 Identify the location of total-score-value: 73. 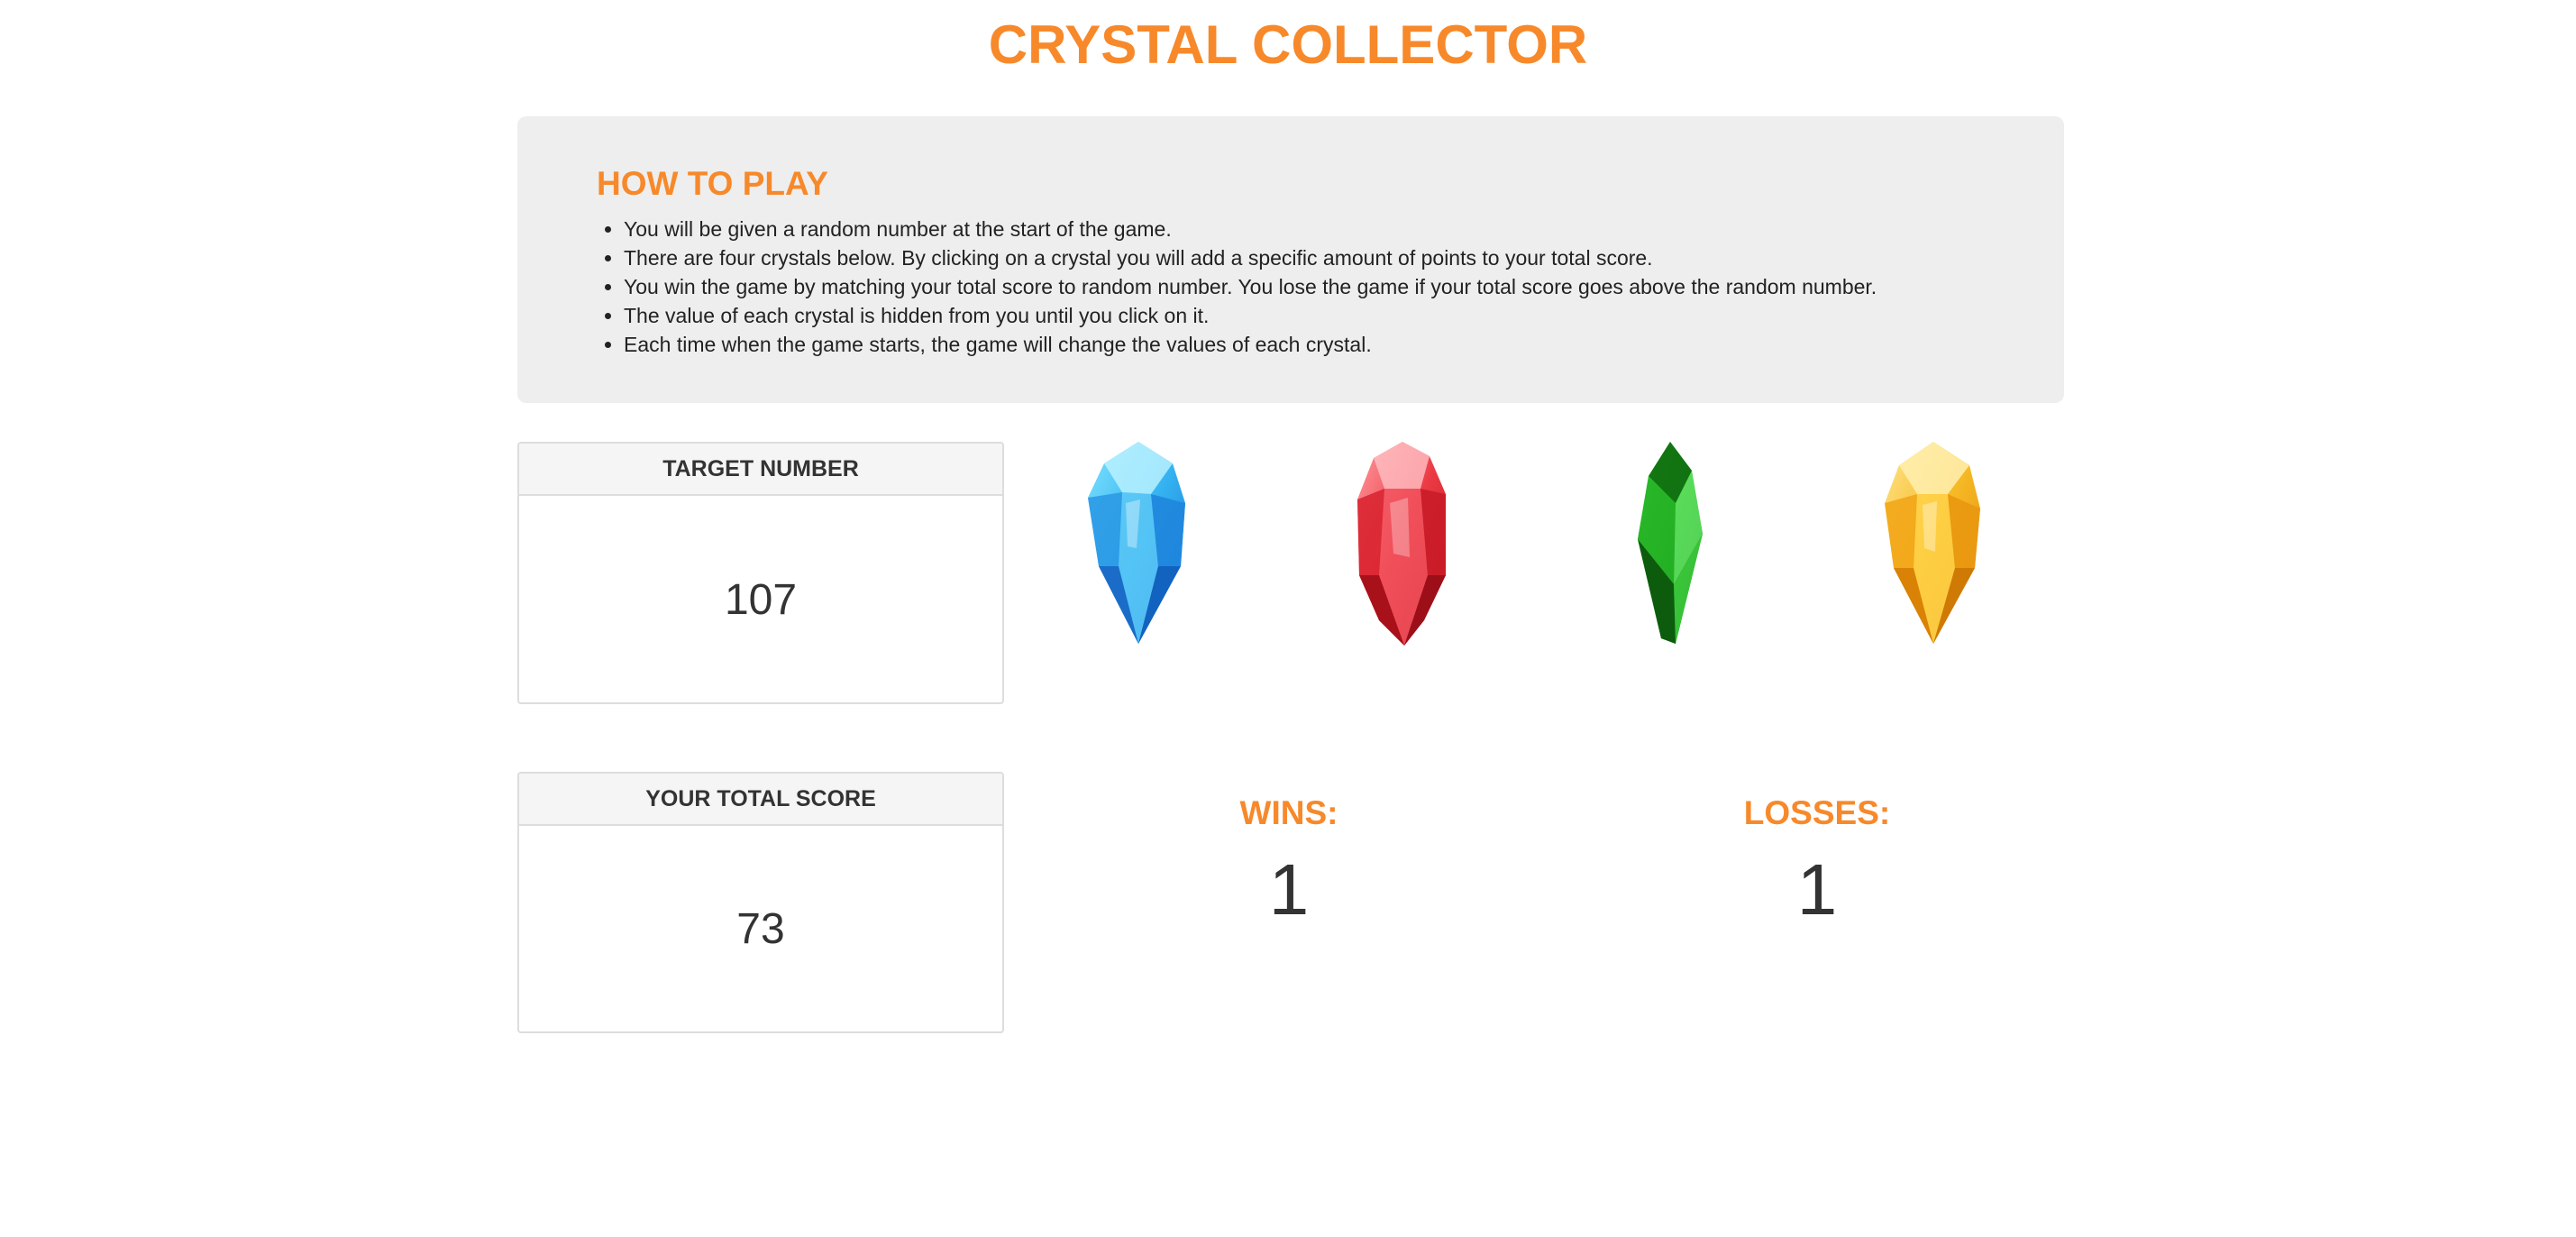
(760, 929).